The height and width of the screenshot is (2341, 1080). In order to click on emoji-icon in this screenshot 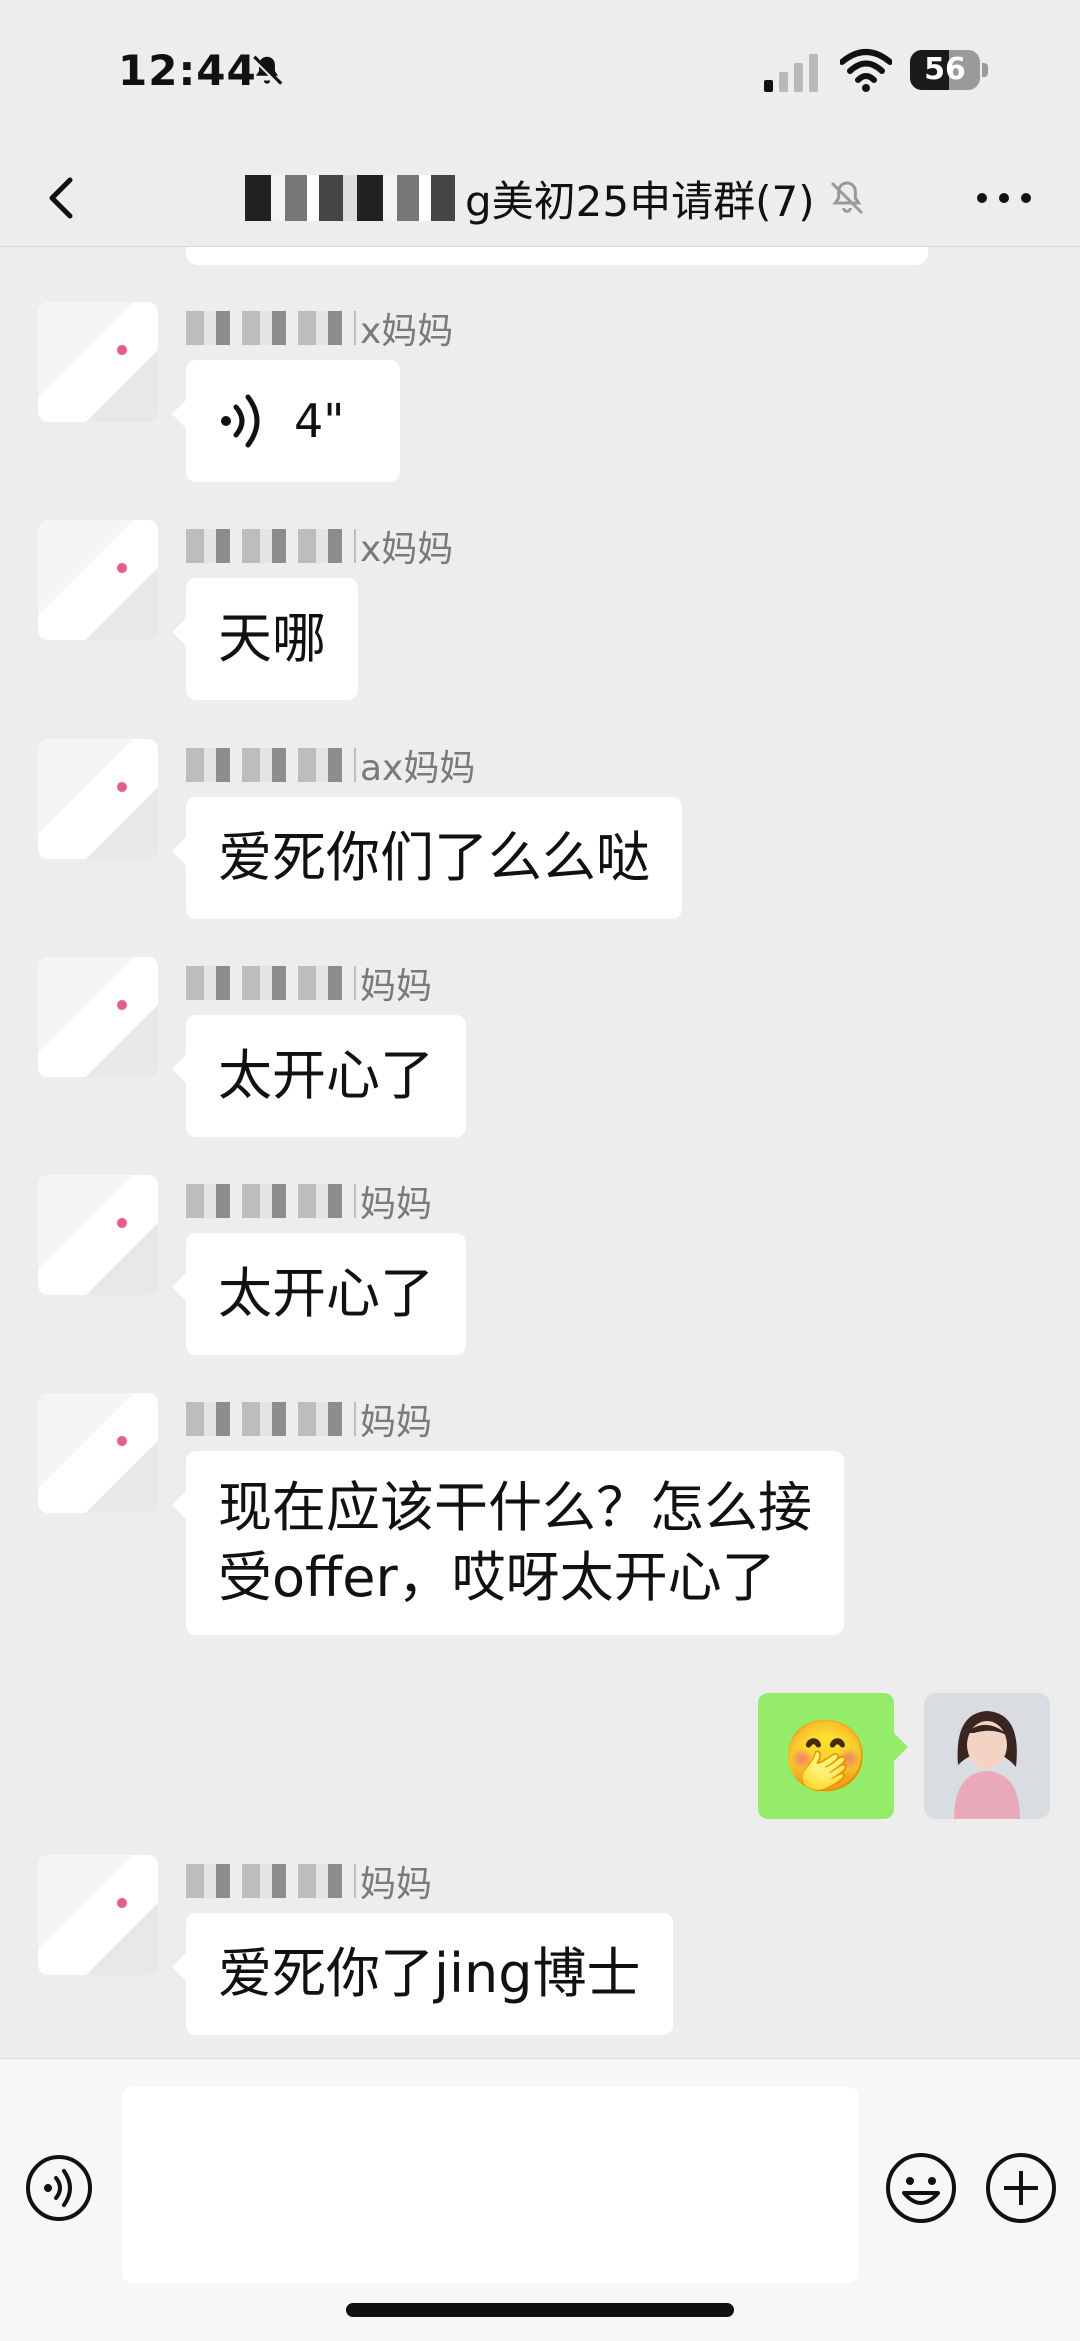, I will do `click(921, 2188)`.